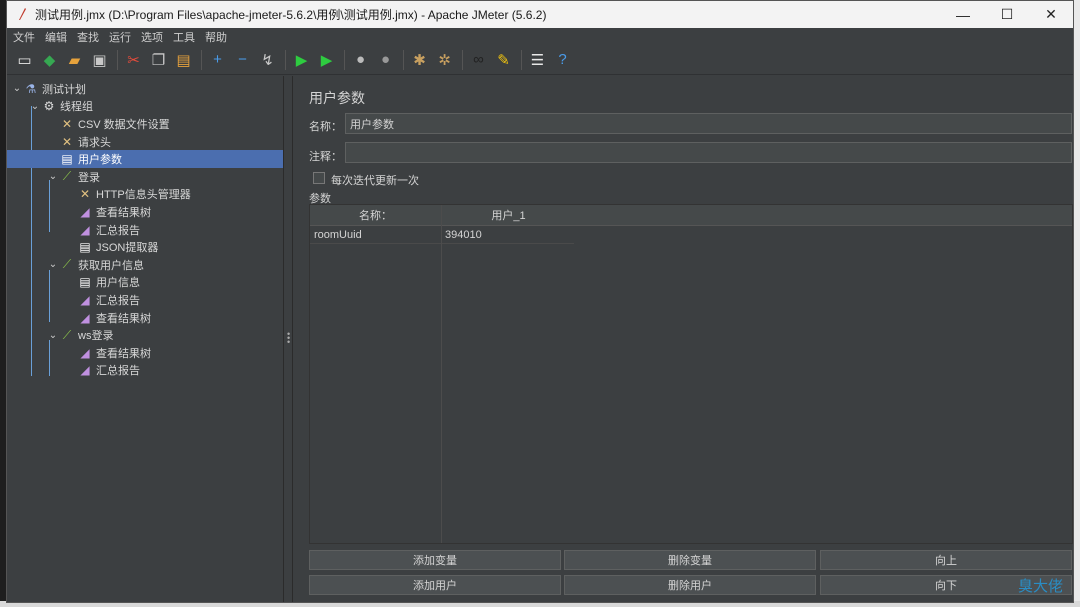 This screenshot has width=1080, height=607. I want to click on reset-search-icon: ✎, so click(503, 60).